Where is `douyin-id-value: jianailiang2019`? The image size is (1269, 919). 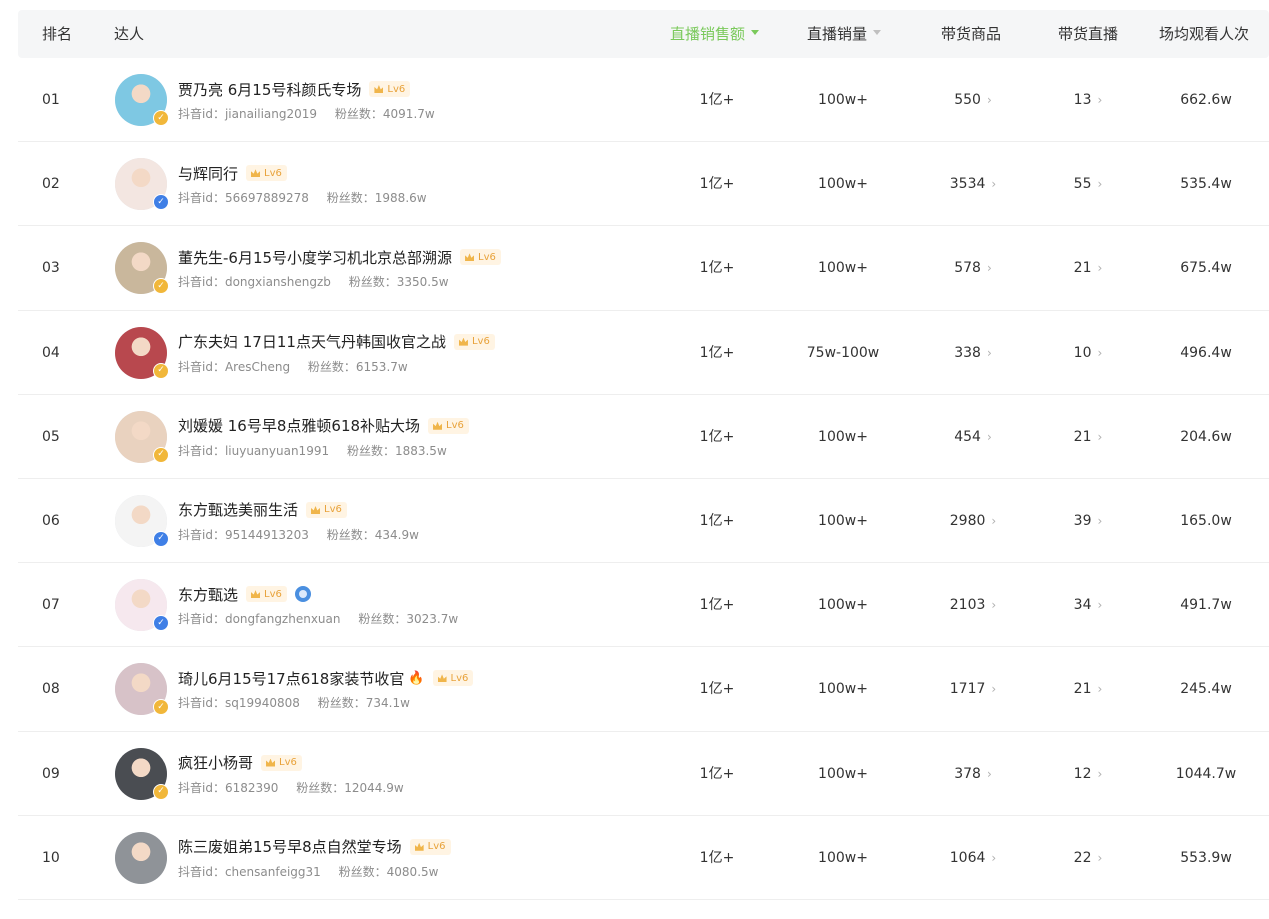
douyin-id-value: jianailiang2019 is located at coordinates (271, 114).